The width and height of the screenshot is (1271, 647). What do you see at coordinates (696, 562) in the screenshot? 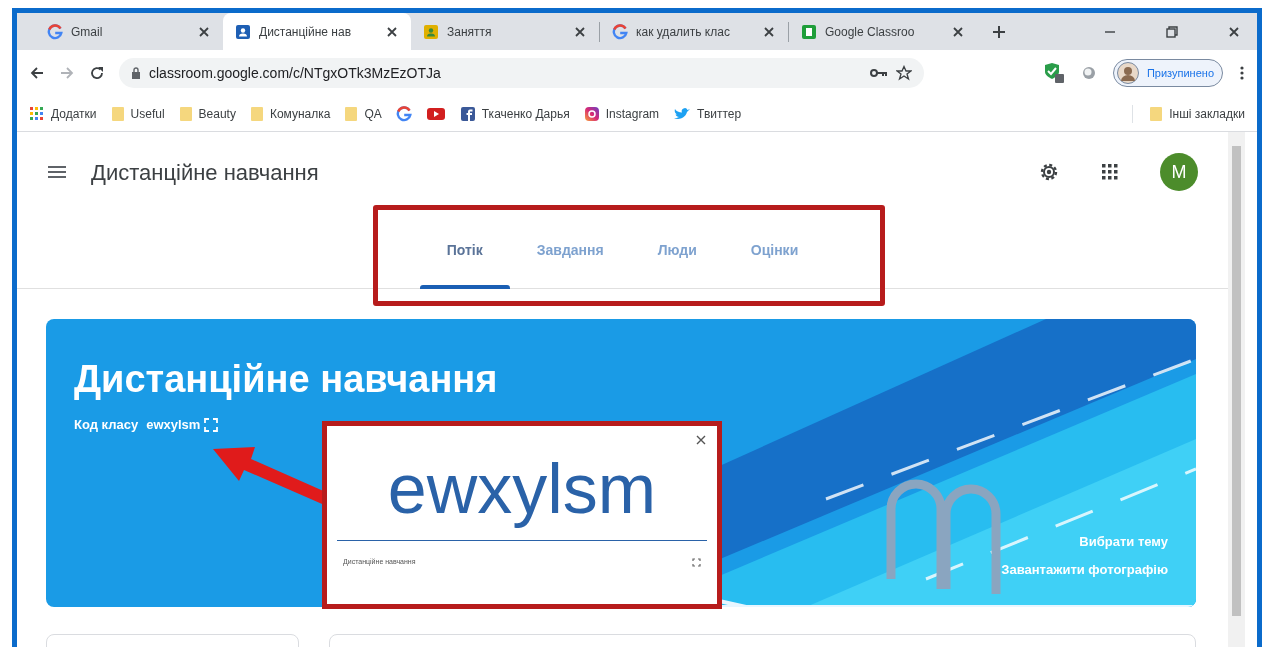
I see `fullscreen-icon` at bounding box center [696, 562].